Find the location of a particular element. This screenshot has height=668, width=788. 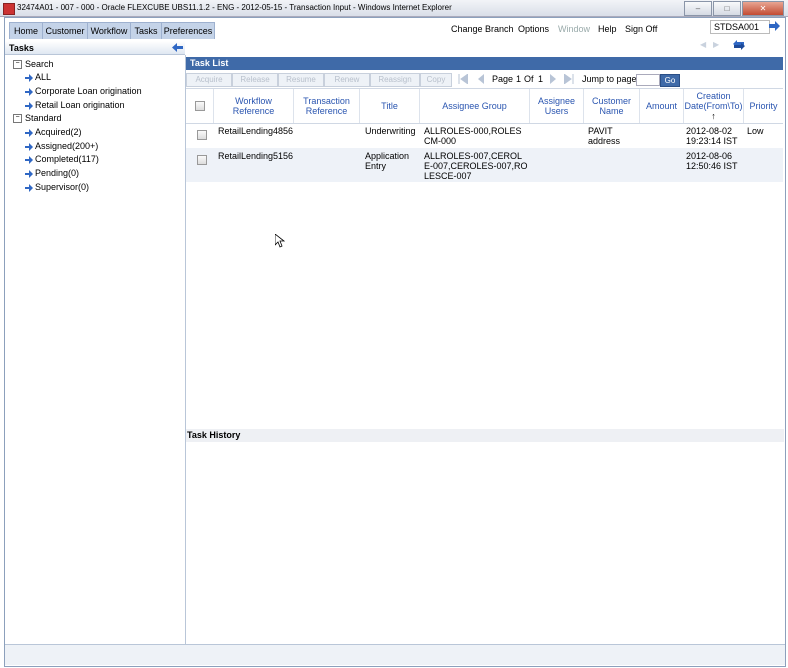

prev-page-icon is located at coordinates (481, 79).